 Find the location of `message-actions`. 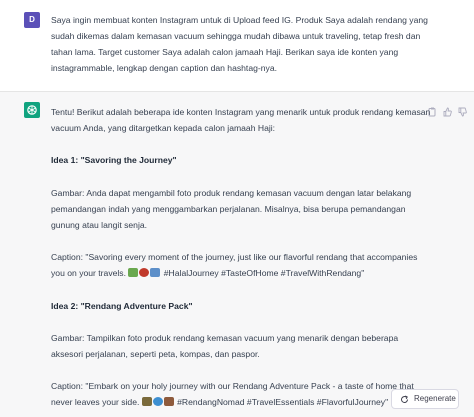

message-actions is located at coordinates (449, 112).